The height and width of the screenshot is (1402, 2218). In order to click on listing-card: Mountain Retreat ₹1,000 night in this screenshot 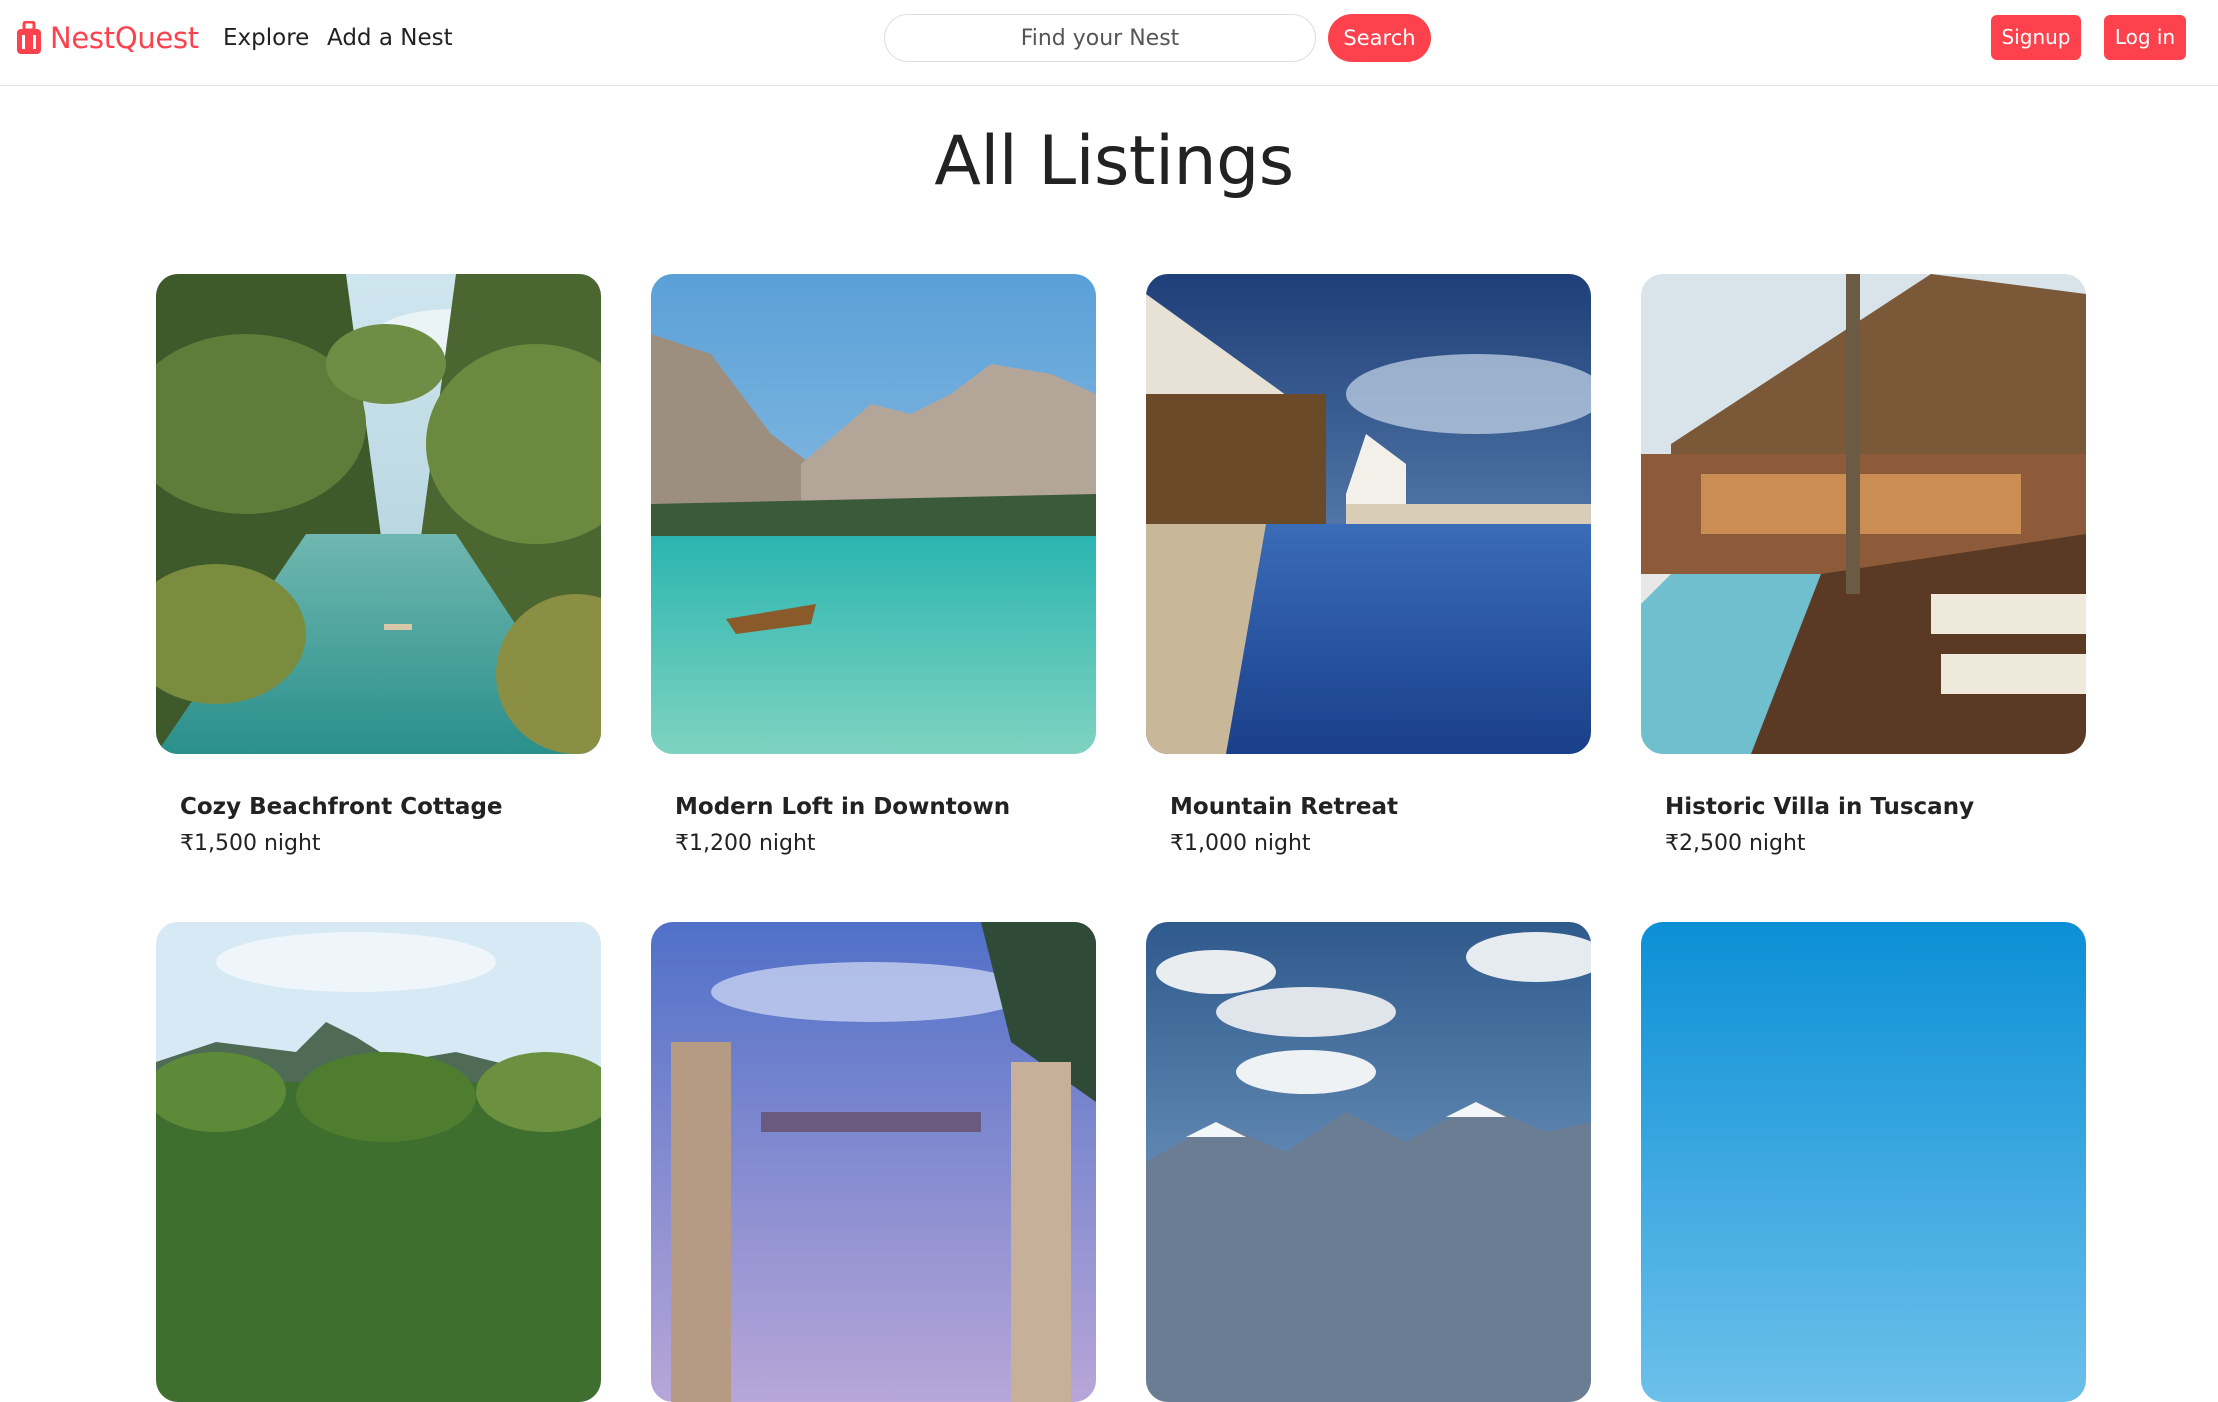, I will do `click(1368, 565)`.